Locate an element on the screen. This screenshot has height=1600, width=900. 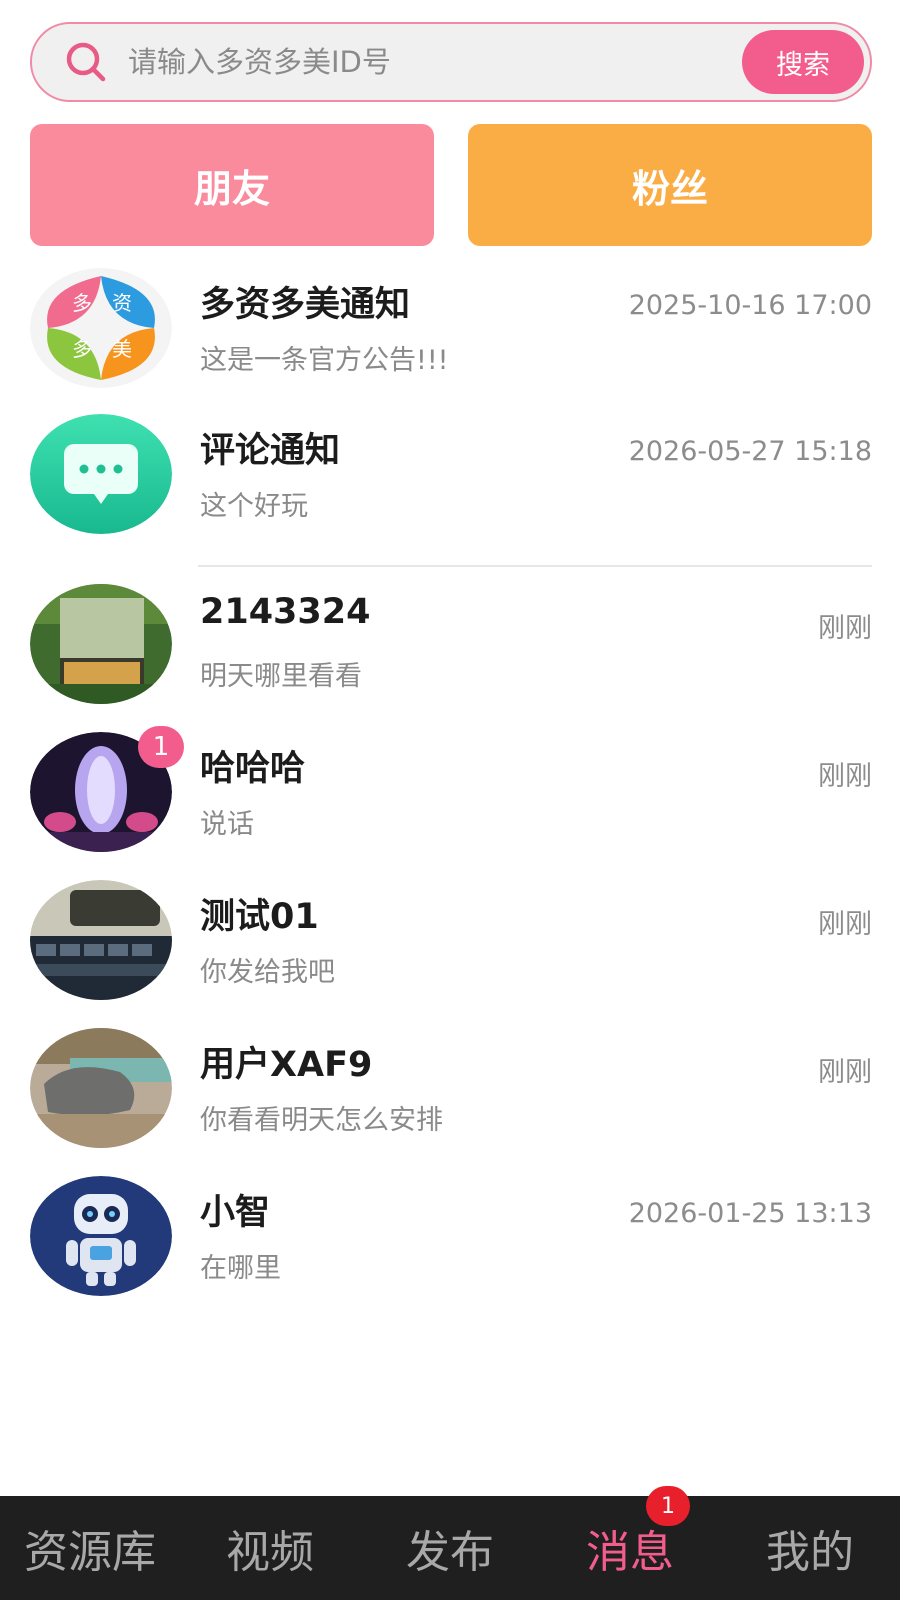
logo-icon: 多 资 多 美 is located at coordinates (101, 328).